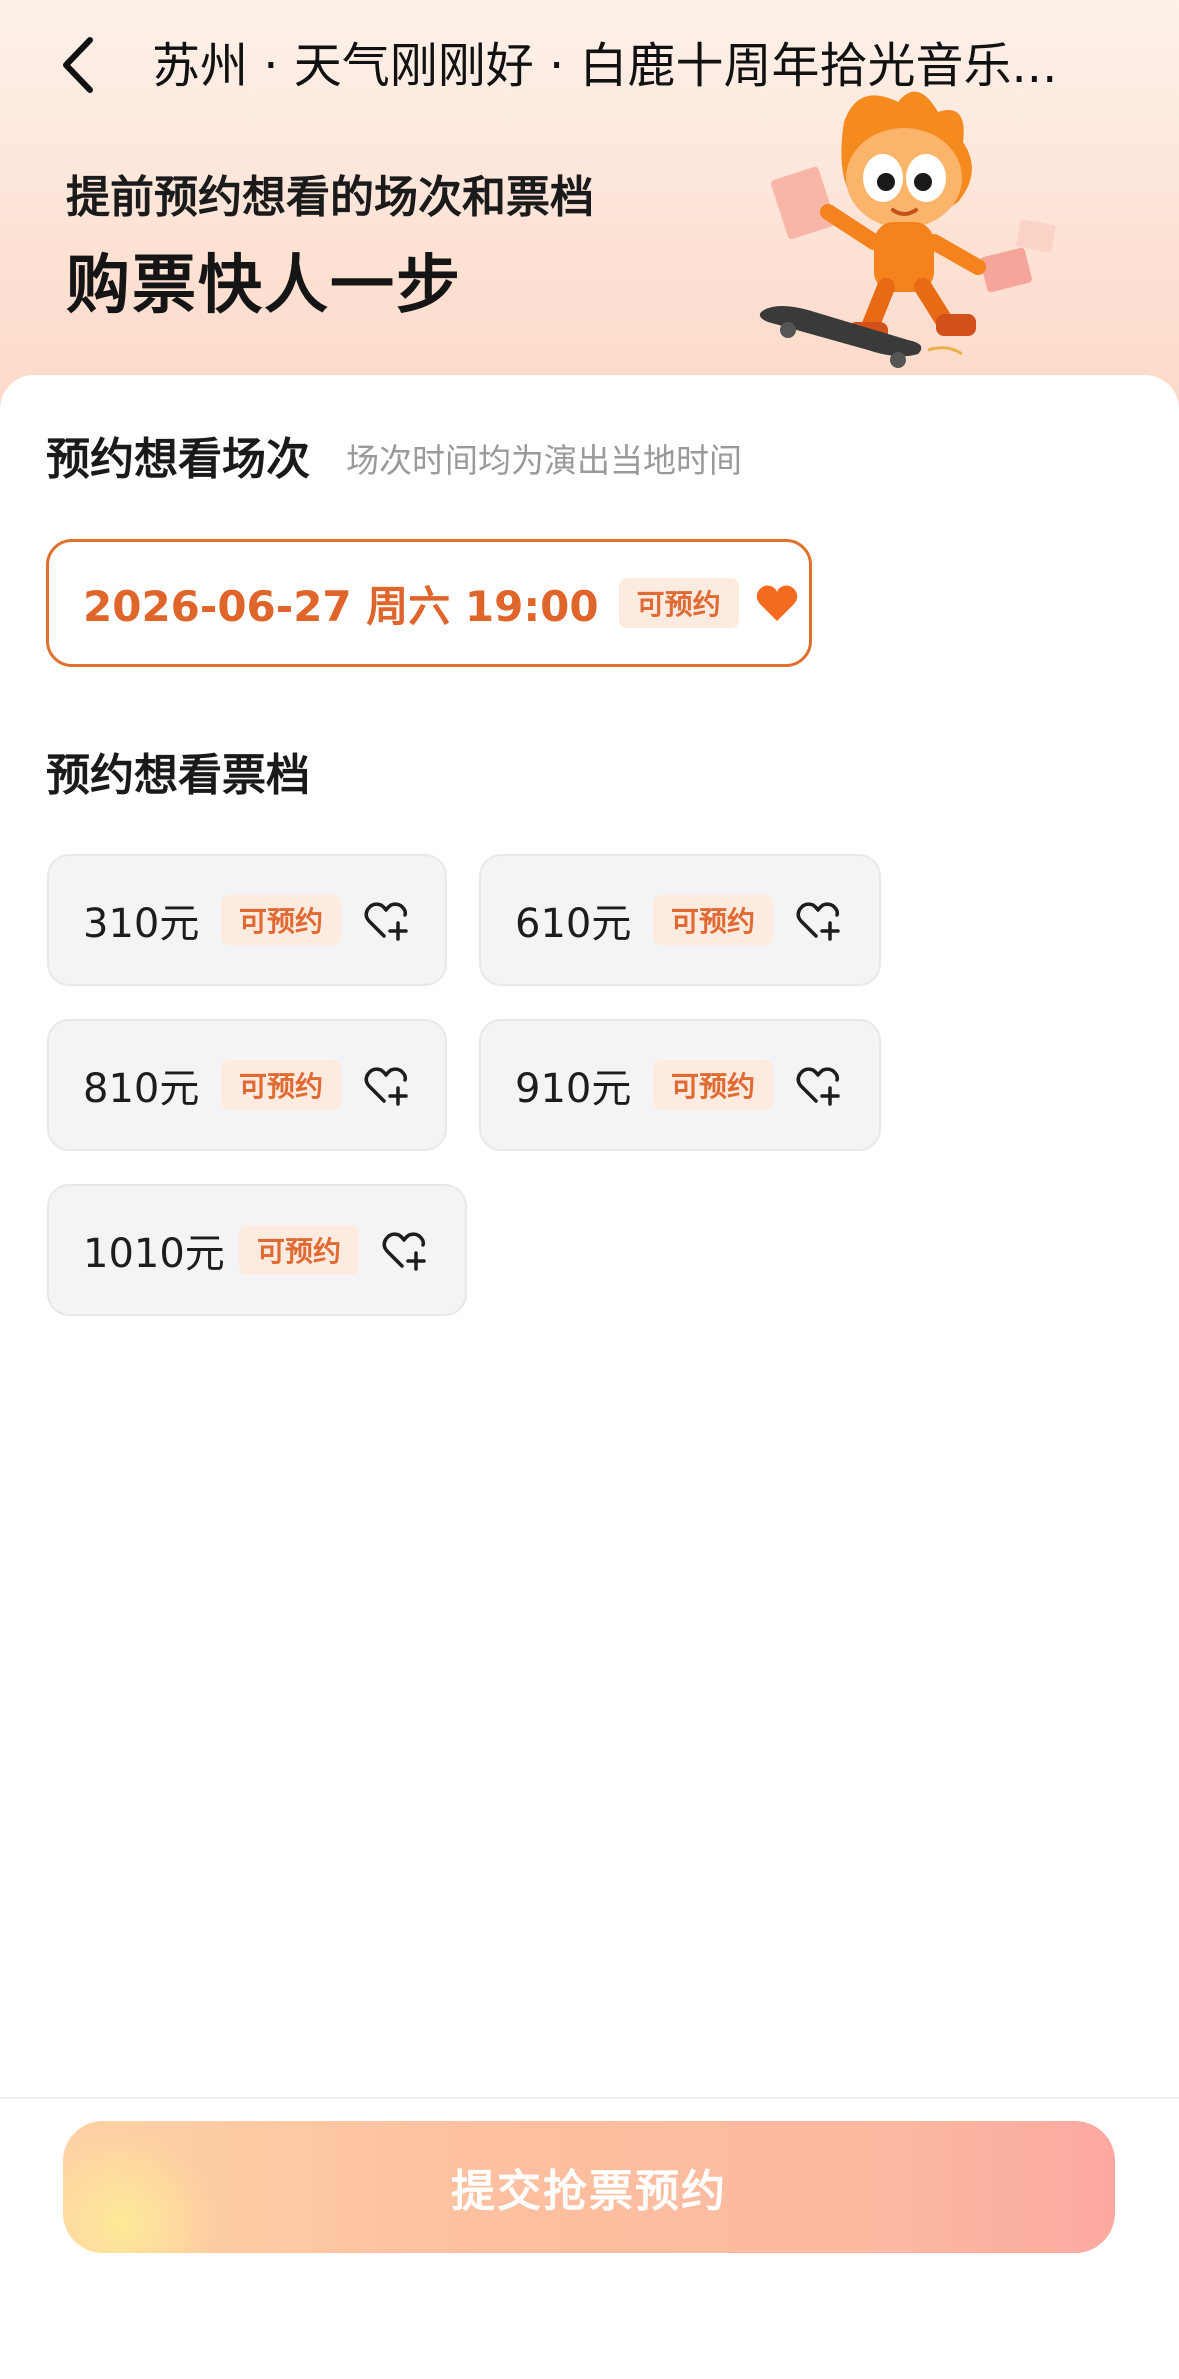  I want to click on tier-option: 810元 可预约, so click(247, 1085).